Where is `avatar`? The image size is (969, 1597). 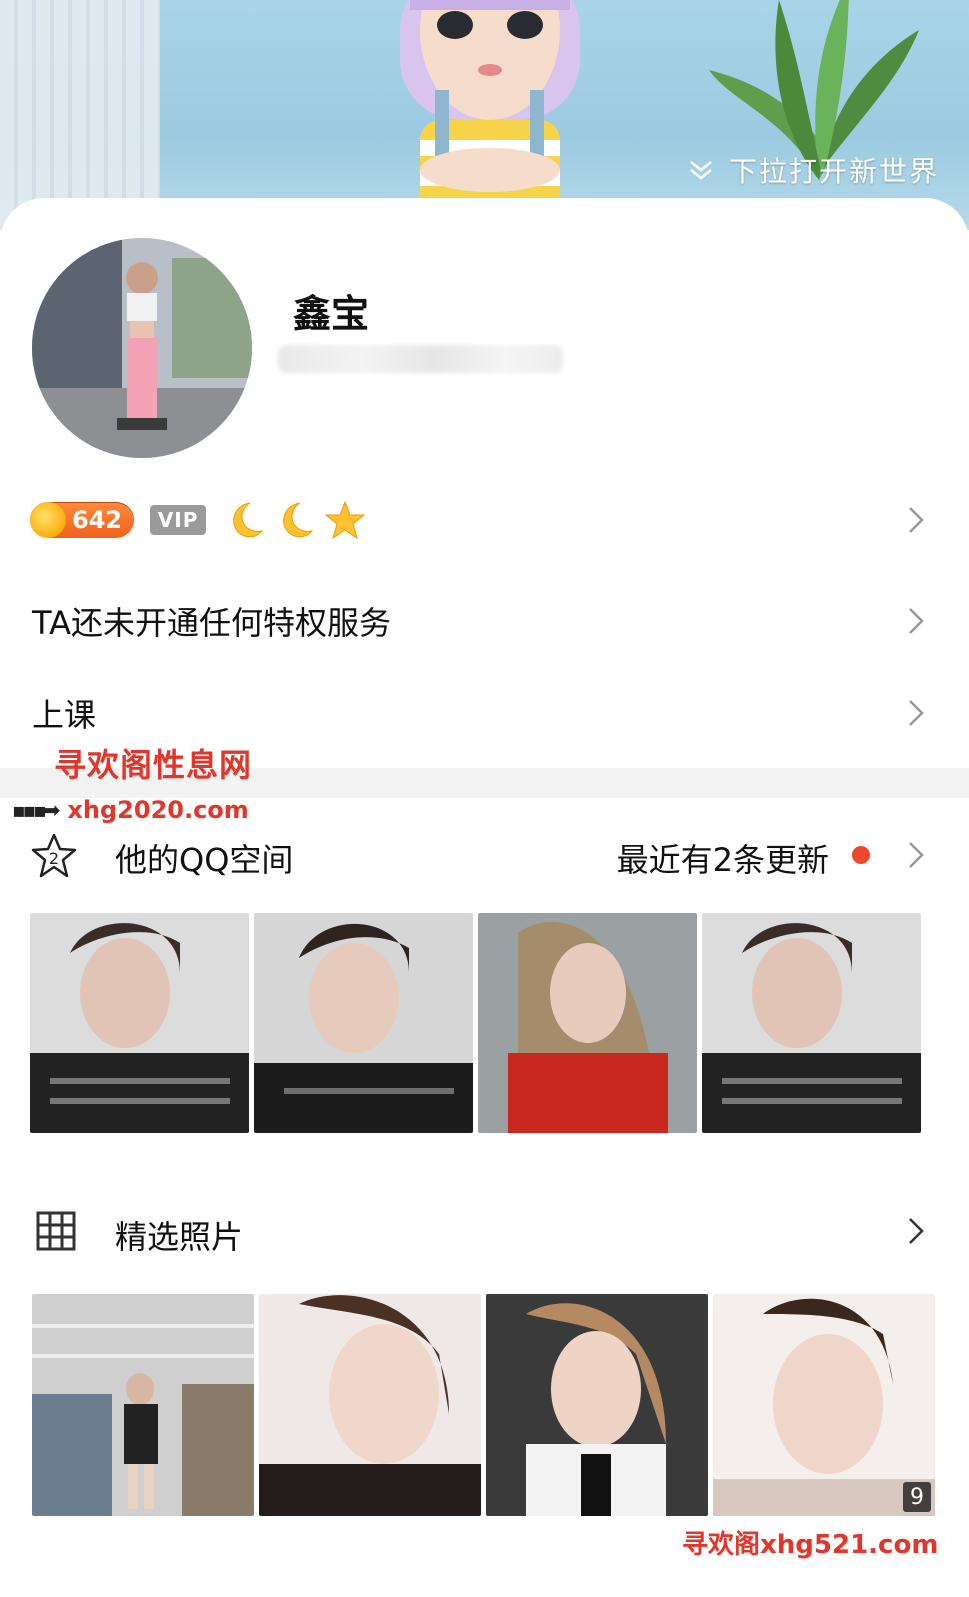
avatar is located at coordinates (142, 348).